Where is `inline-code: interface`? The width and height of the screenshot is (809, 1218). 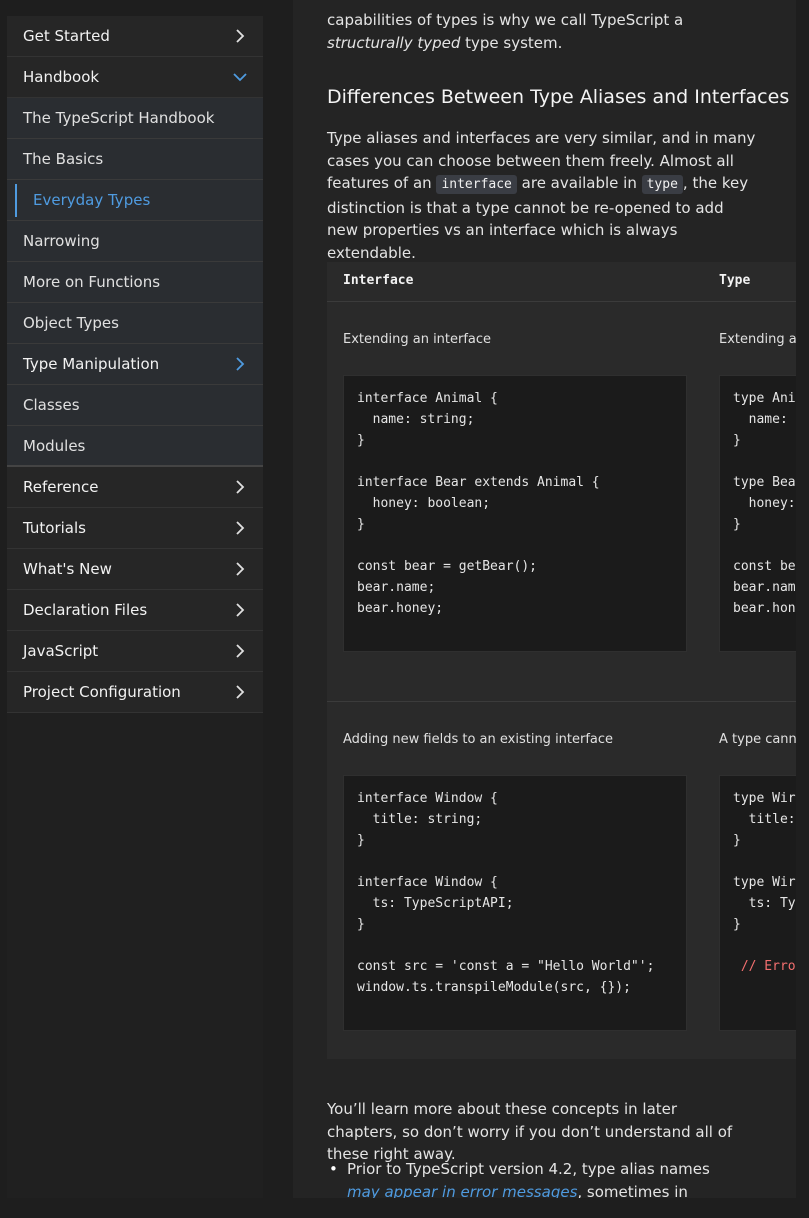
inline-code: interface is located at coordinates (476, 184).